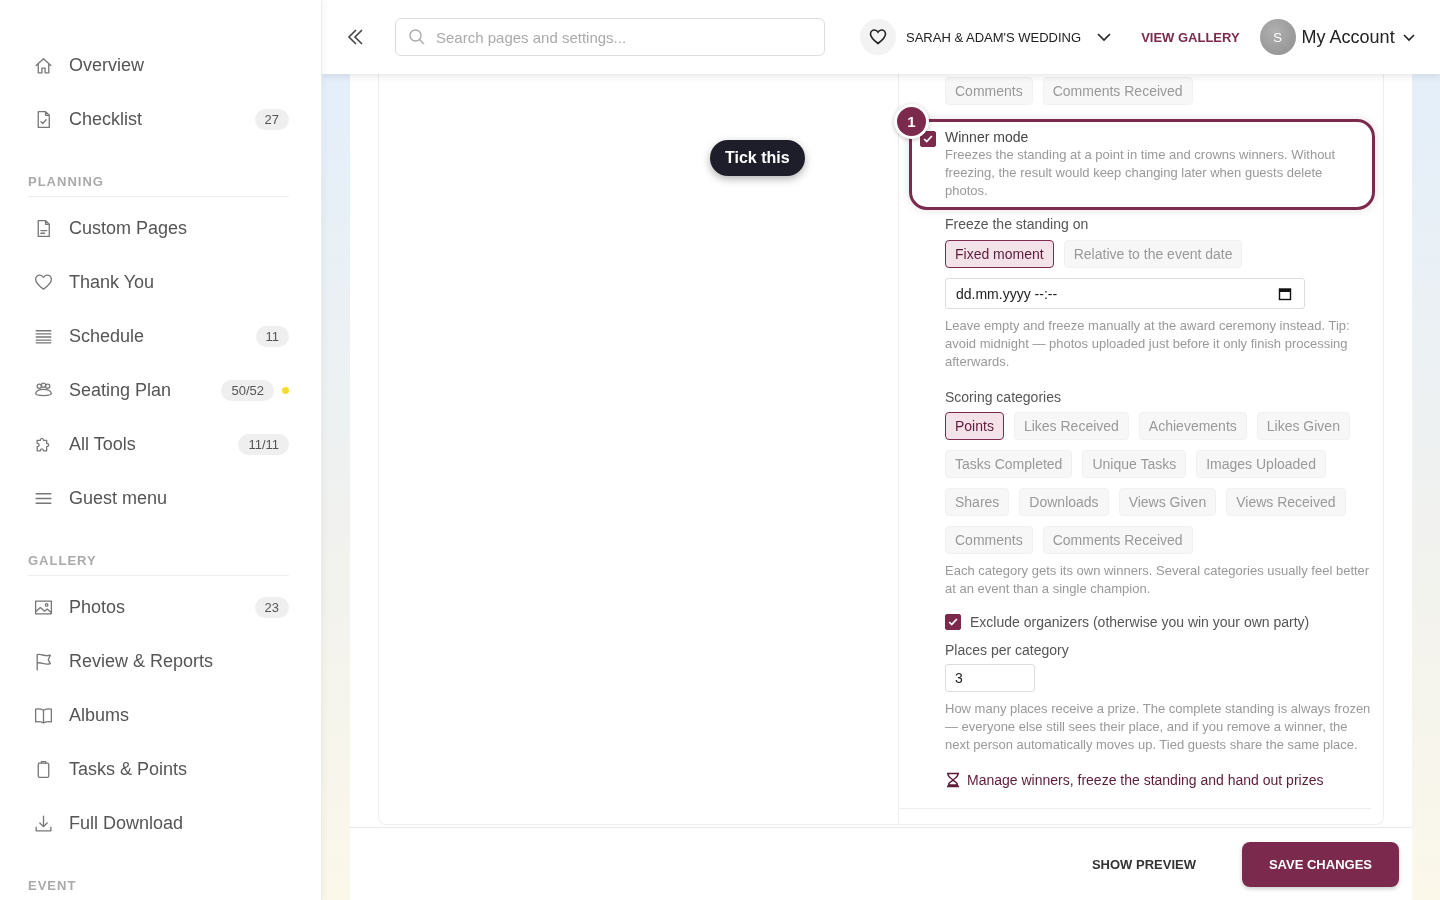  Describe the element at coordinates (158, 769) in the screenshot. I see `sidebar-item: Tasks & Points` at that location.